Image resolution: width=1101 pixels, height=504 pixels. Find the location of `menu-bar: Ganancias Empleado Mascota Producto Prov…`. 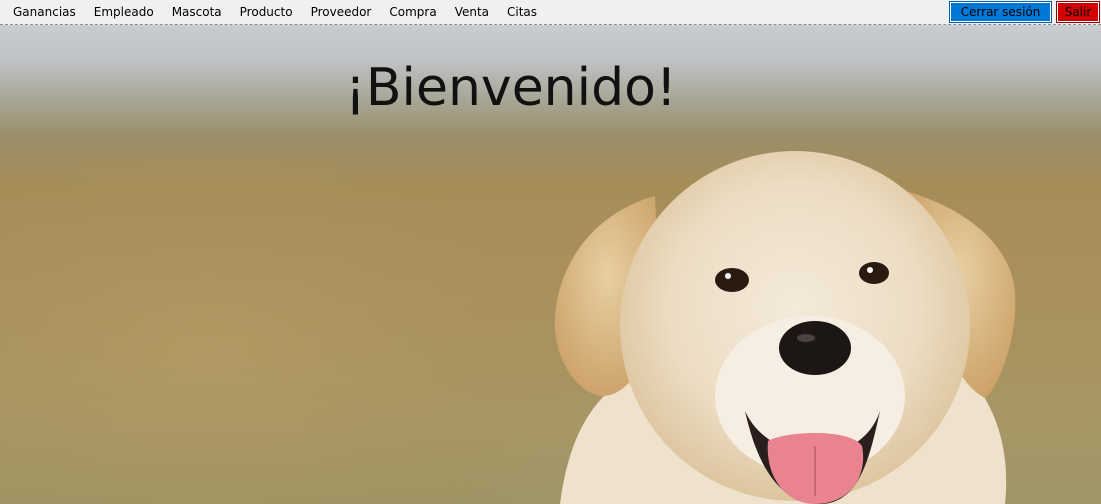

menu-bar: Ganancias Empleado Mascota Producto Prov… is located at coordinates (550, 12).